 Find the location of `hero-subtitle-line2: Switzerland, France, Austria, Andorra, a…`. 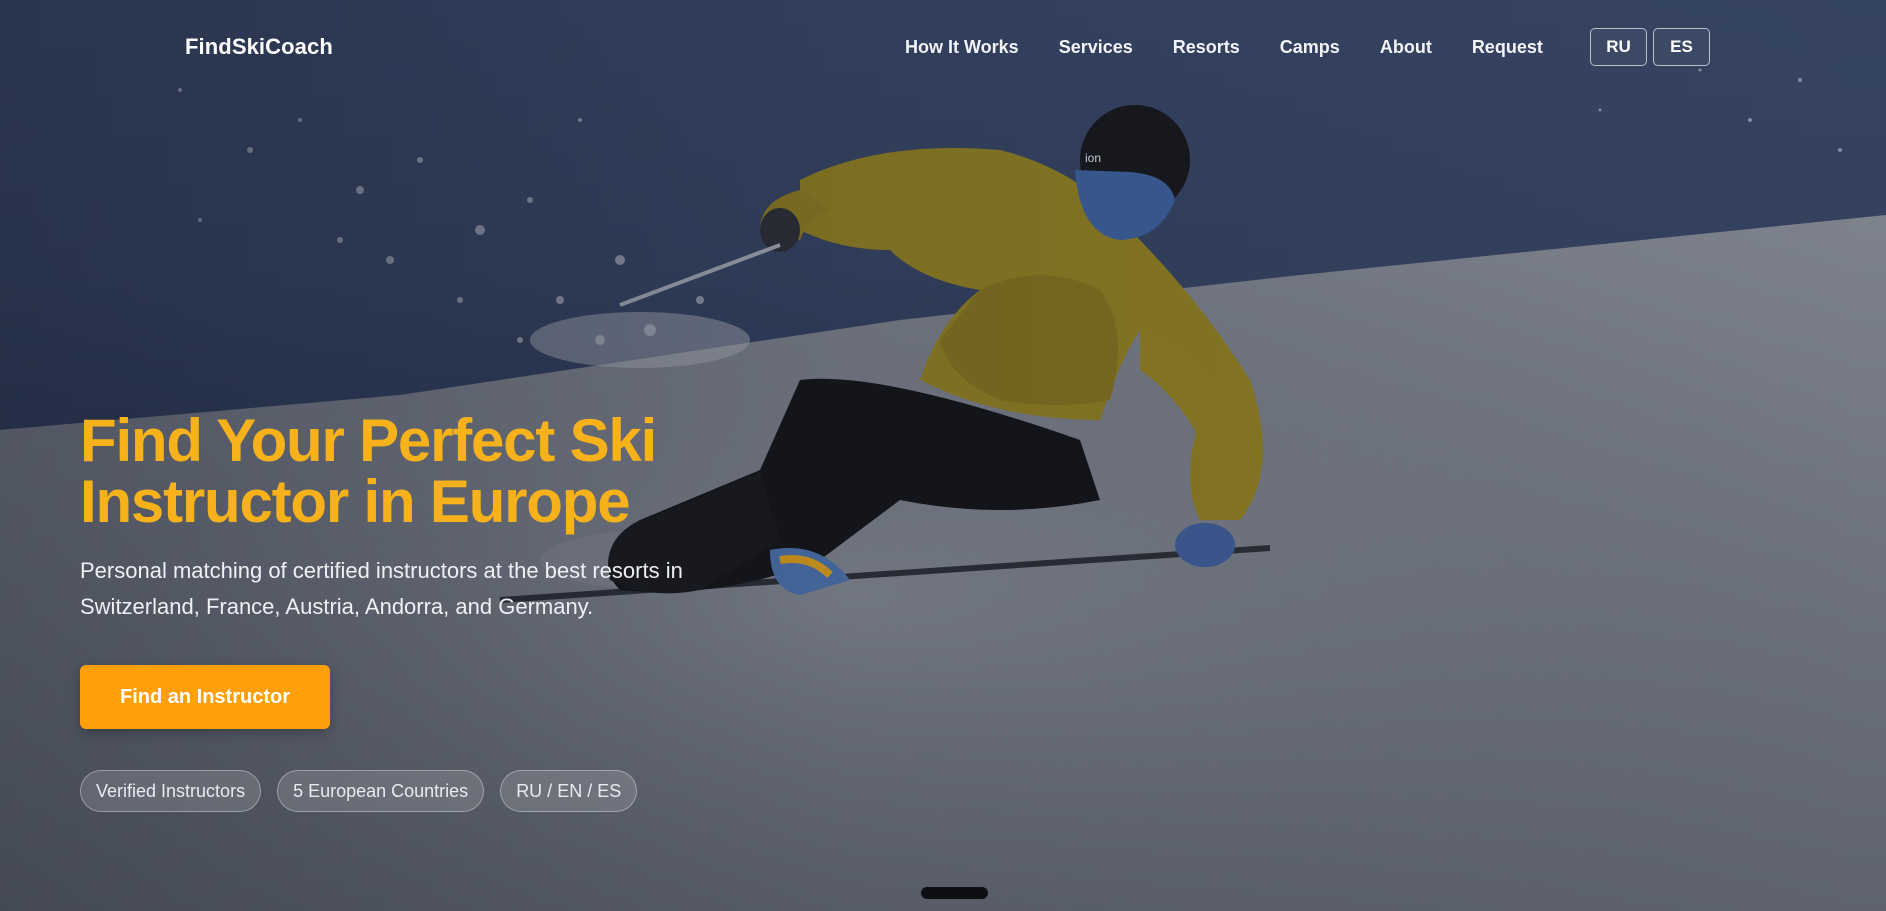

hero-subtitle-line2: Switzerland, France, Austria, Andorra, a… is located at coordinates (337, 606).